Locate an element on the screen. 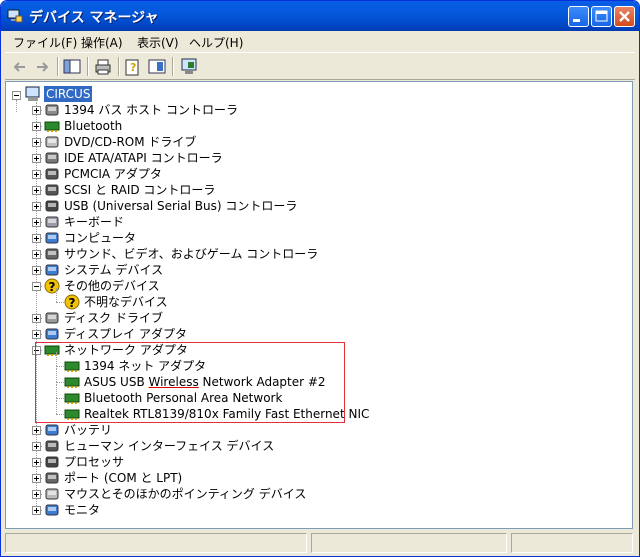  port-icon is located at coordinates (52, 478).